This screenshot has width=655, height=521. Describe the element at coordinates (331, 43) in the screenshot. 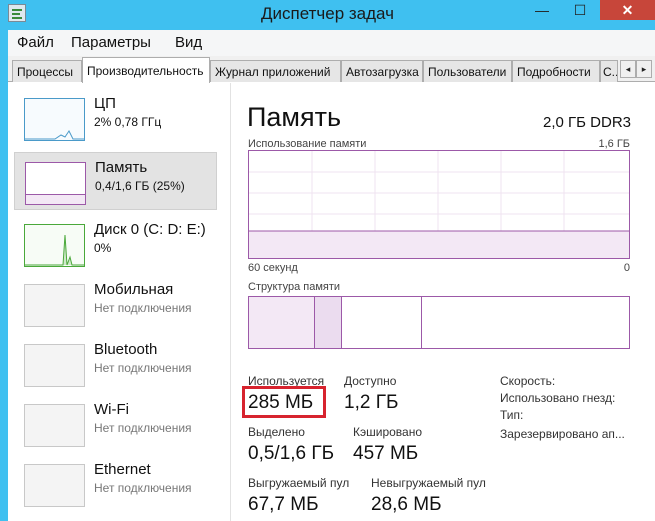

I see `menu-bar: Файл Параметры Вид` at that location.